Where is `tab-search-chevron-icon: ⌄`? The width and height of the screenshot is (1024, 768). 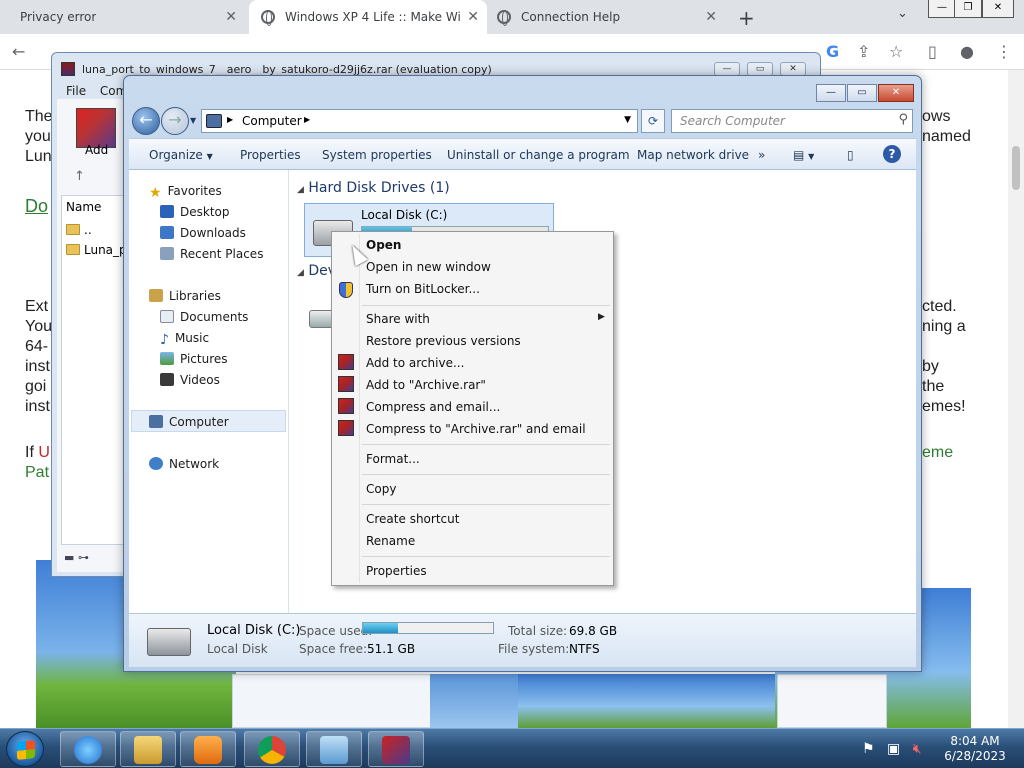
tab-search-chevron-icon: ⌄ is located at coordinates (902, 13).